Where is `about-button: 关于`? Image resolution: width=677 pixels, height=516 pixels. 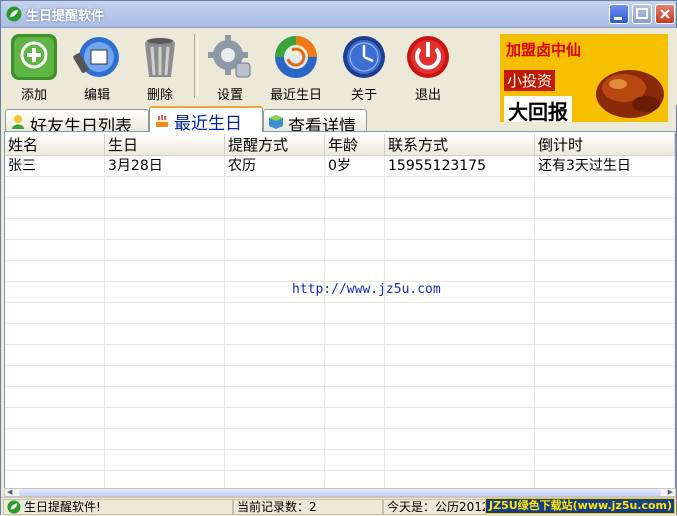
about-button: 关于 is located at coordinates (364, 67).